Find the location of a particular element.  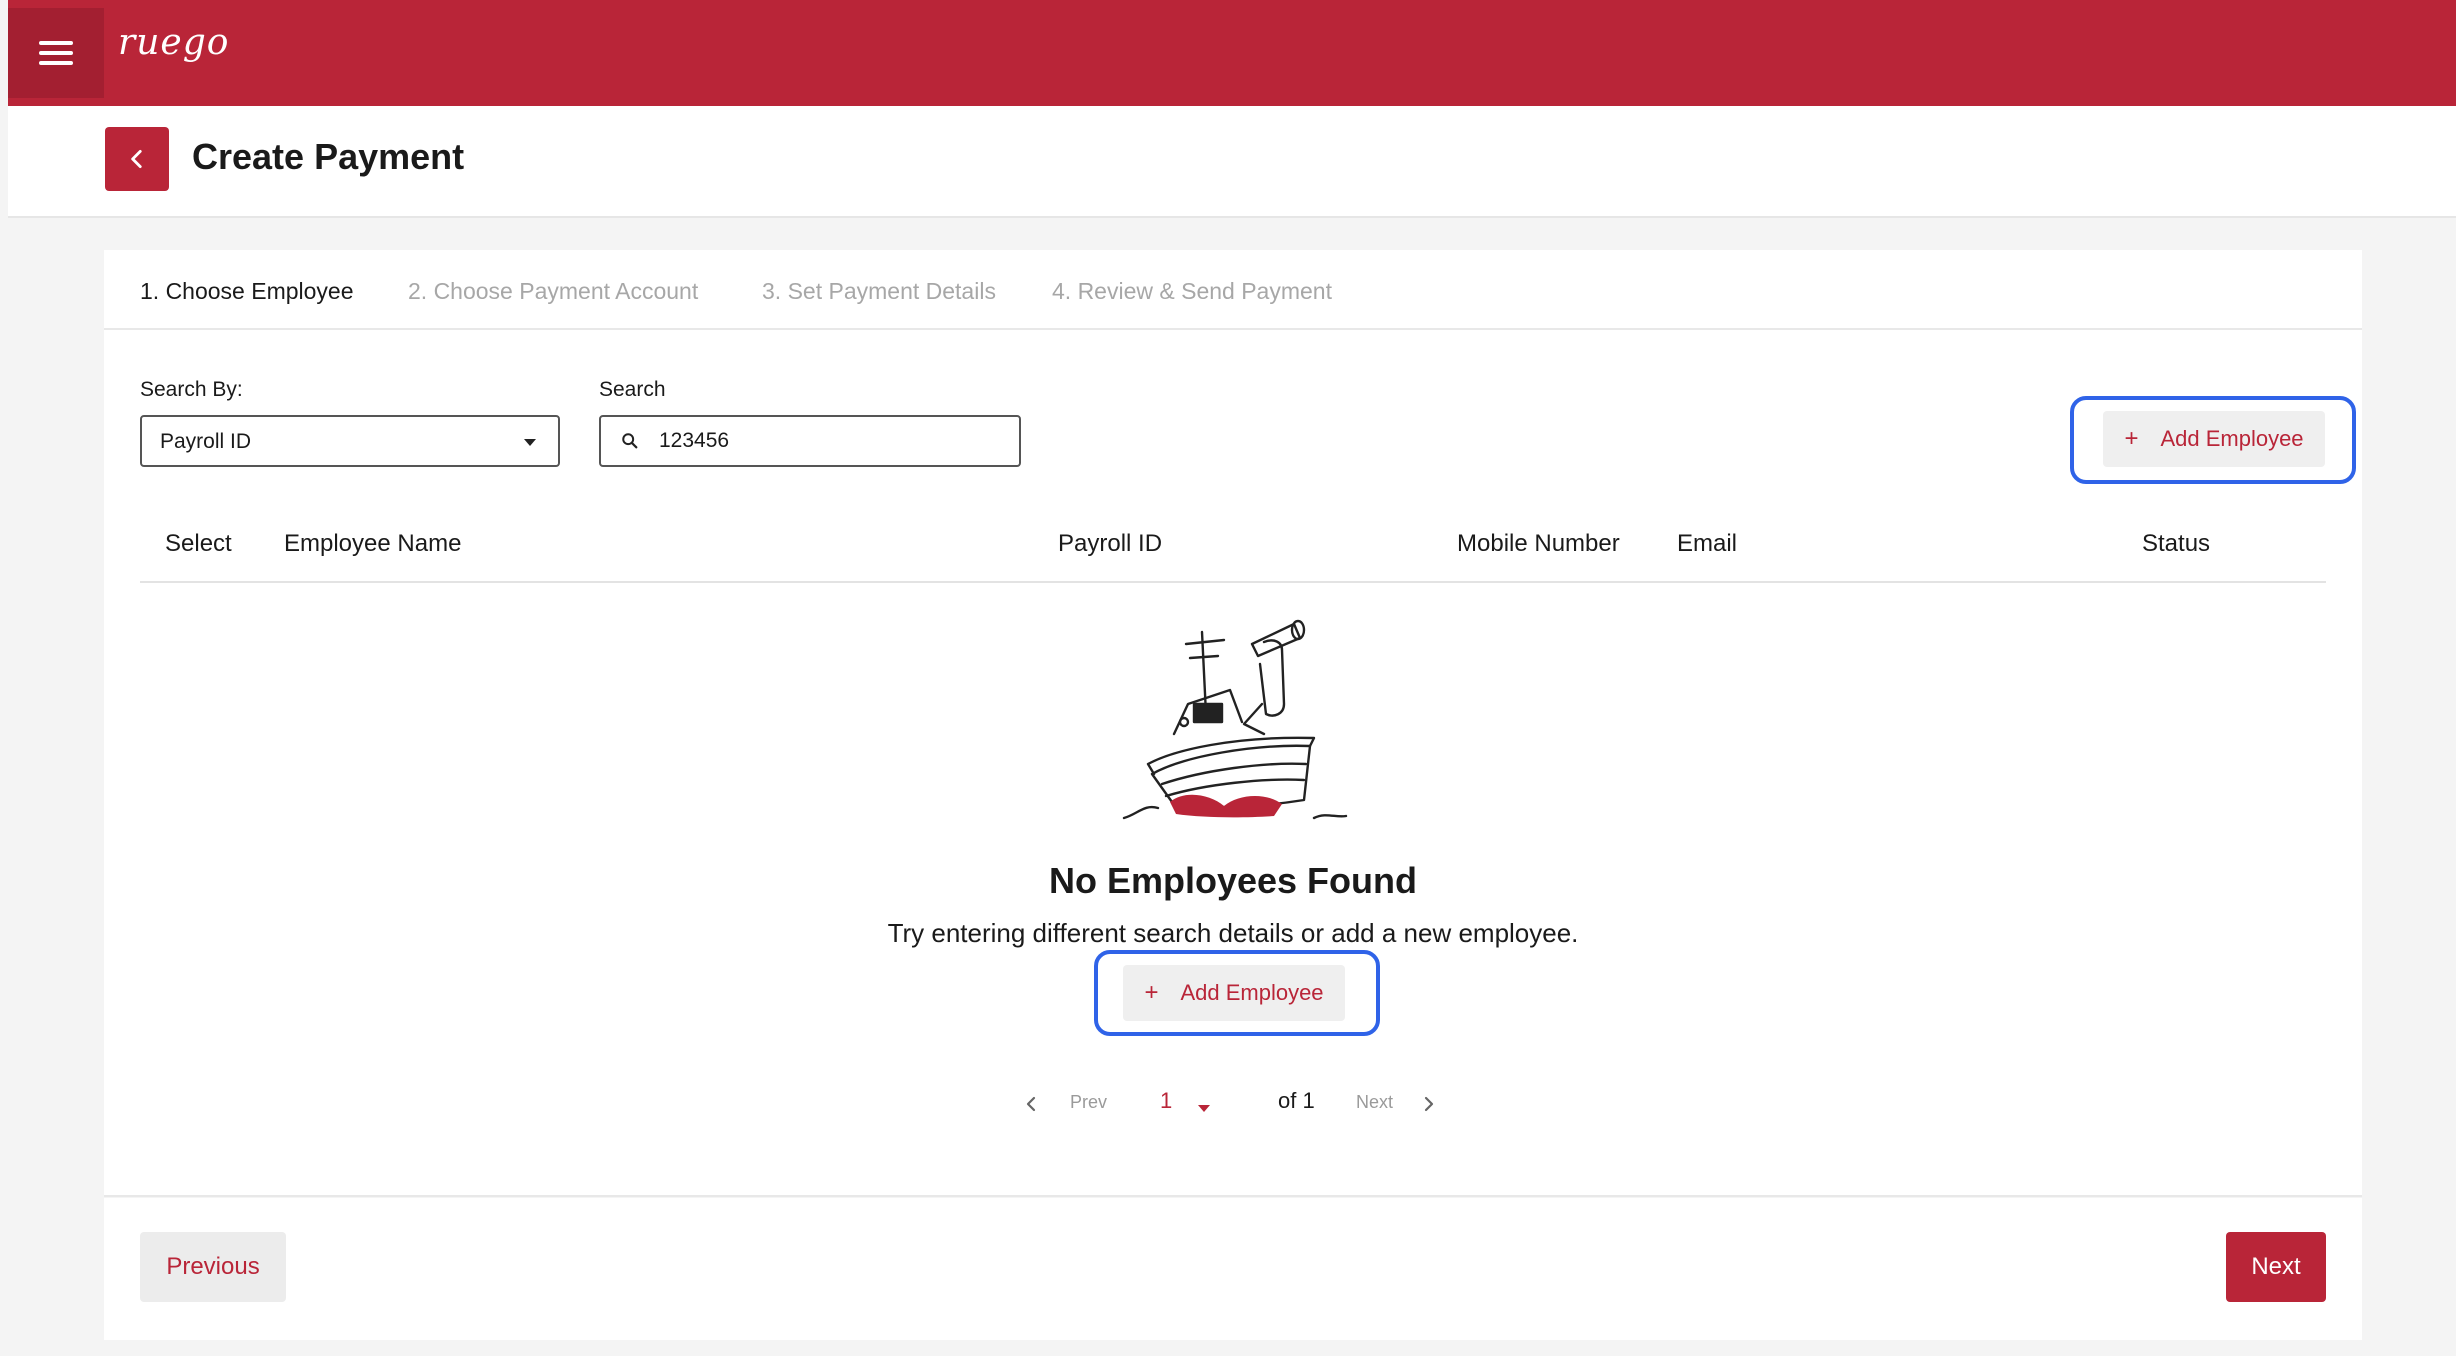

search-field is located at coordinates (810, 441).